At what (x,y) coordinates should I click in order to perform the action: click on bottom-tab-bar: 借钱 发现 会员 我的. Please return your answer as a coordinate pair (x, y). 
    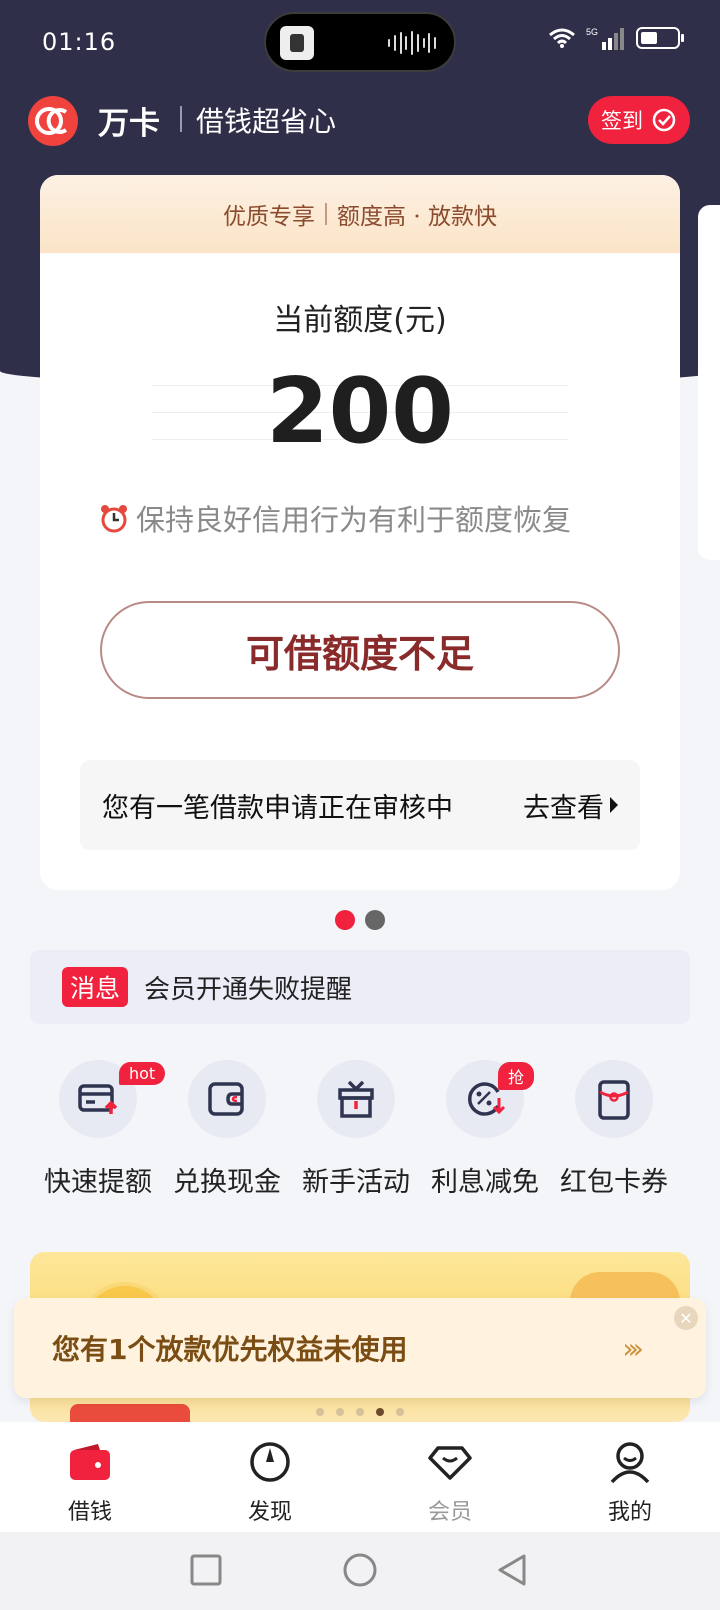
    Looking at the image, I should click on (360, 1477).